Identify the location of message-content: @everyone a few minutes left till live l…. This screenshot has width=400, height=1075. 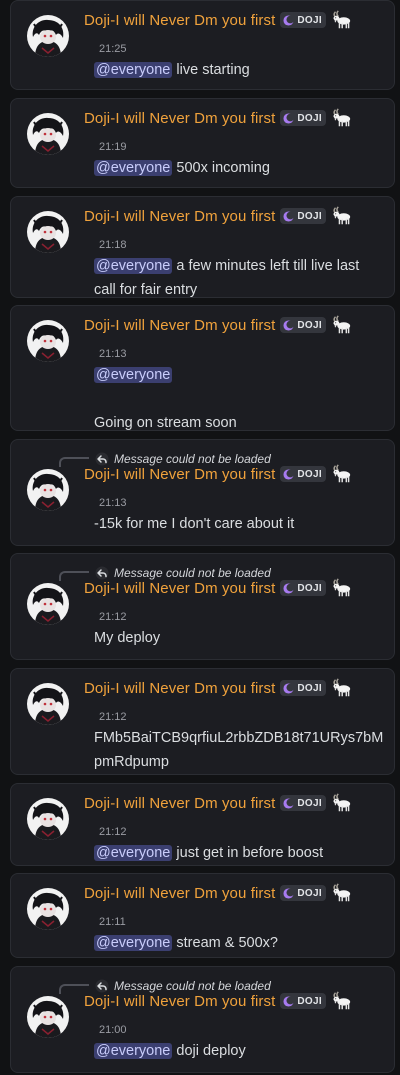
(244, 278).